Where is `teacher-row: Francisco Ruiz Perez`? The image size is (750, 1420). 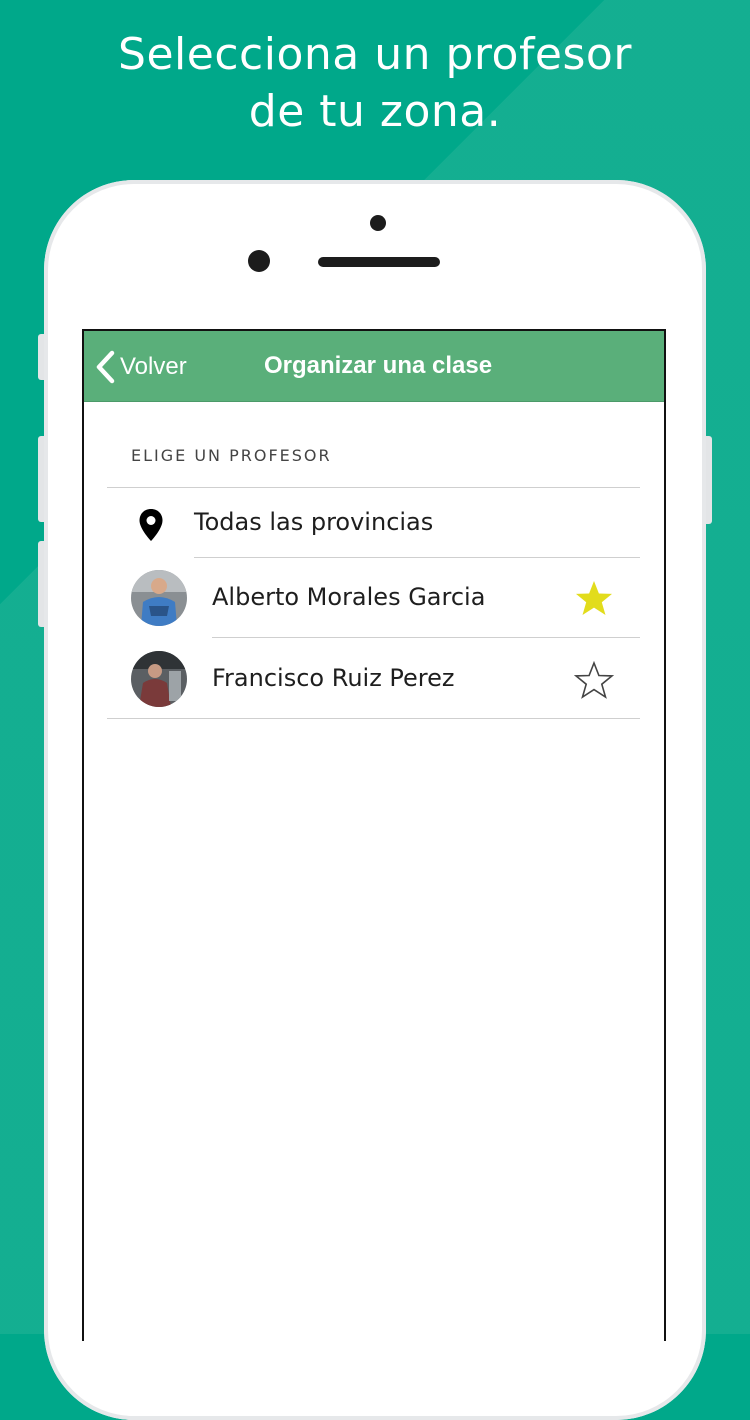 teacher-row: Francisco Ruiz Perez is located at coordinates (374, 678).